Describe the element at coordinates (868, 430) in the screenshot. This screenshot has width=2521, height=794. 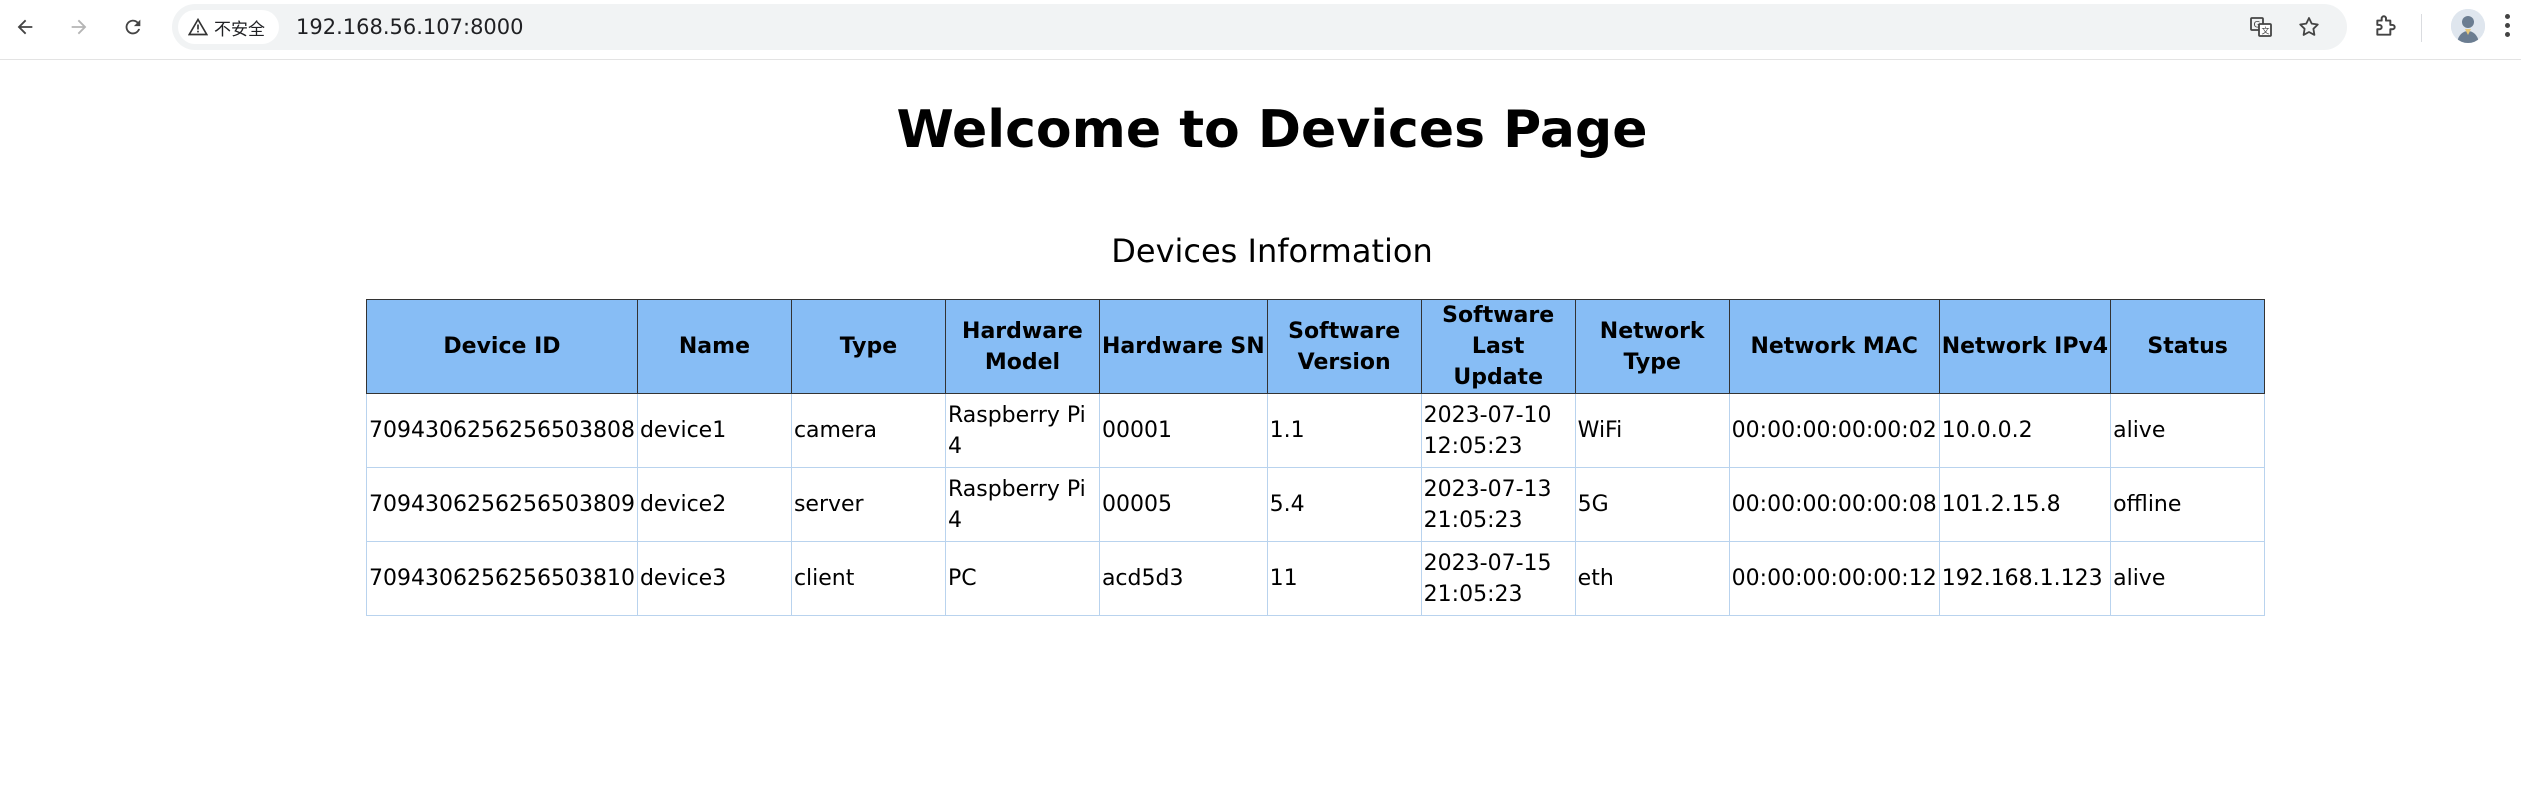
I see `cell-type: camera` at that location.